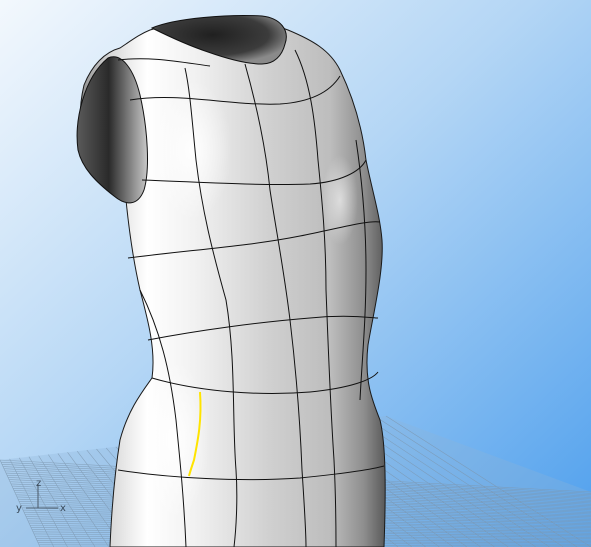  Describe the element at coordinates (38, 483) in the screenshot. I see `axis-z-label: z` at that location.